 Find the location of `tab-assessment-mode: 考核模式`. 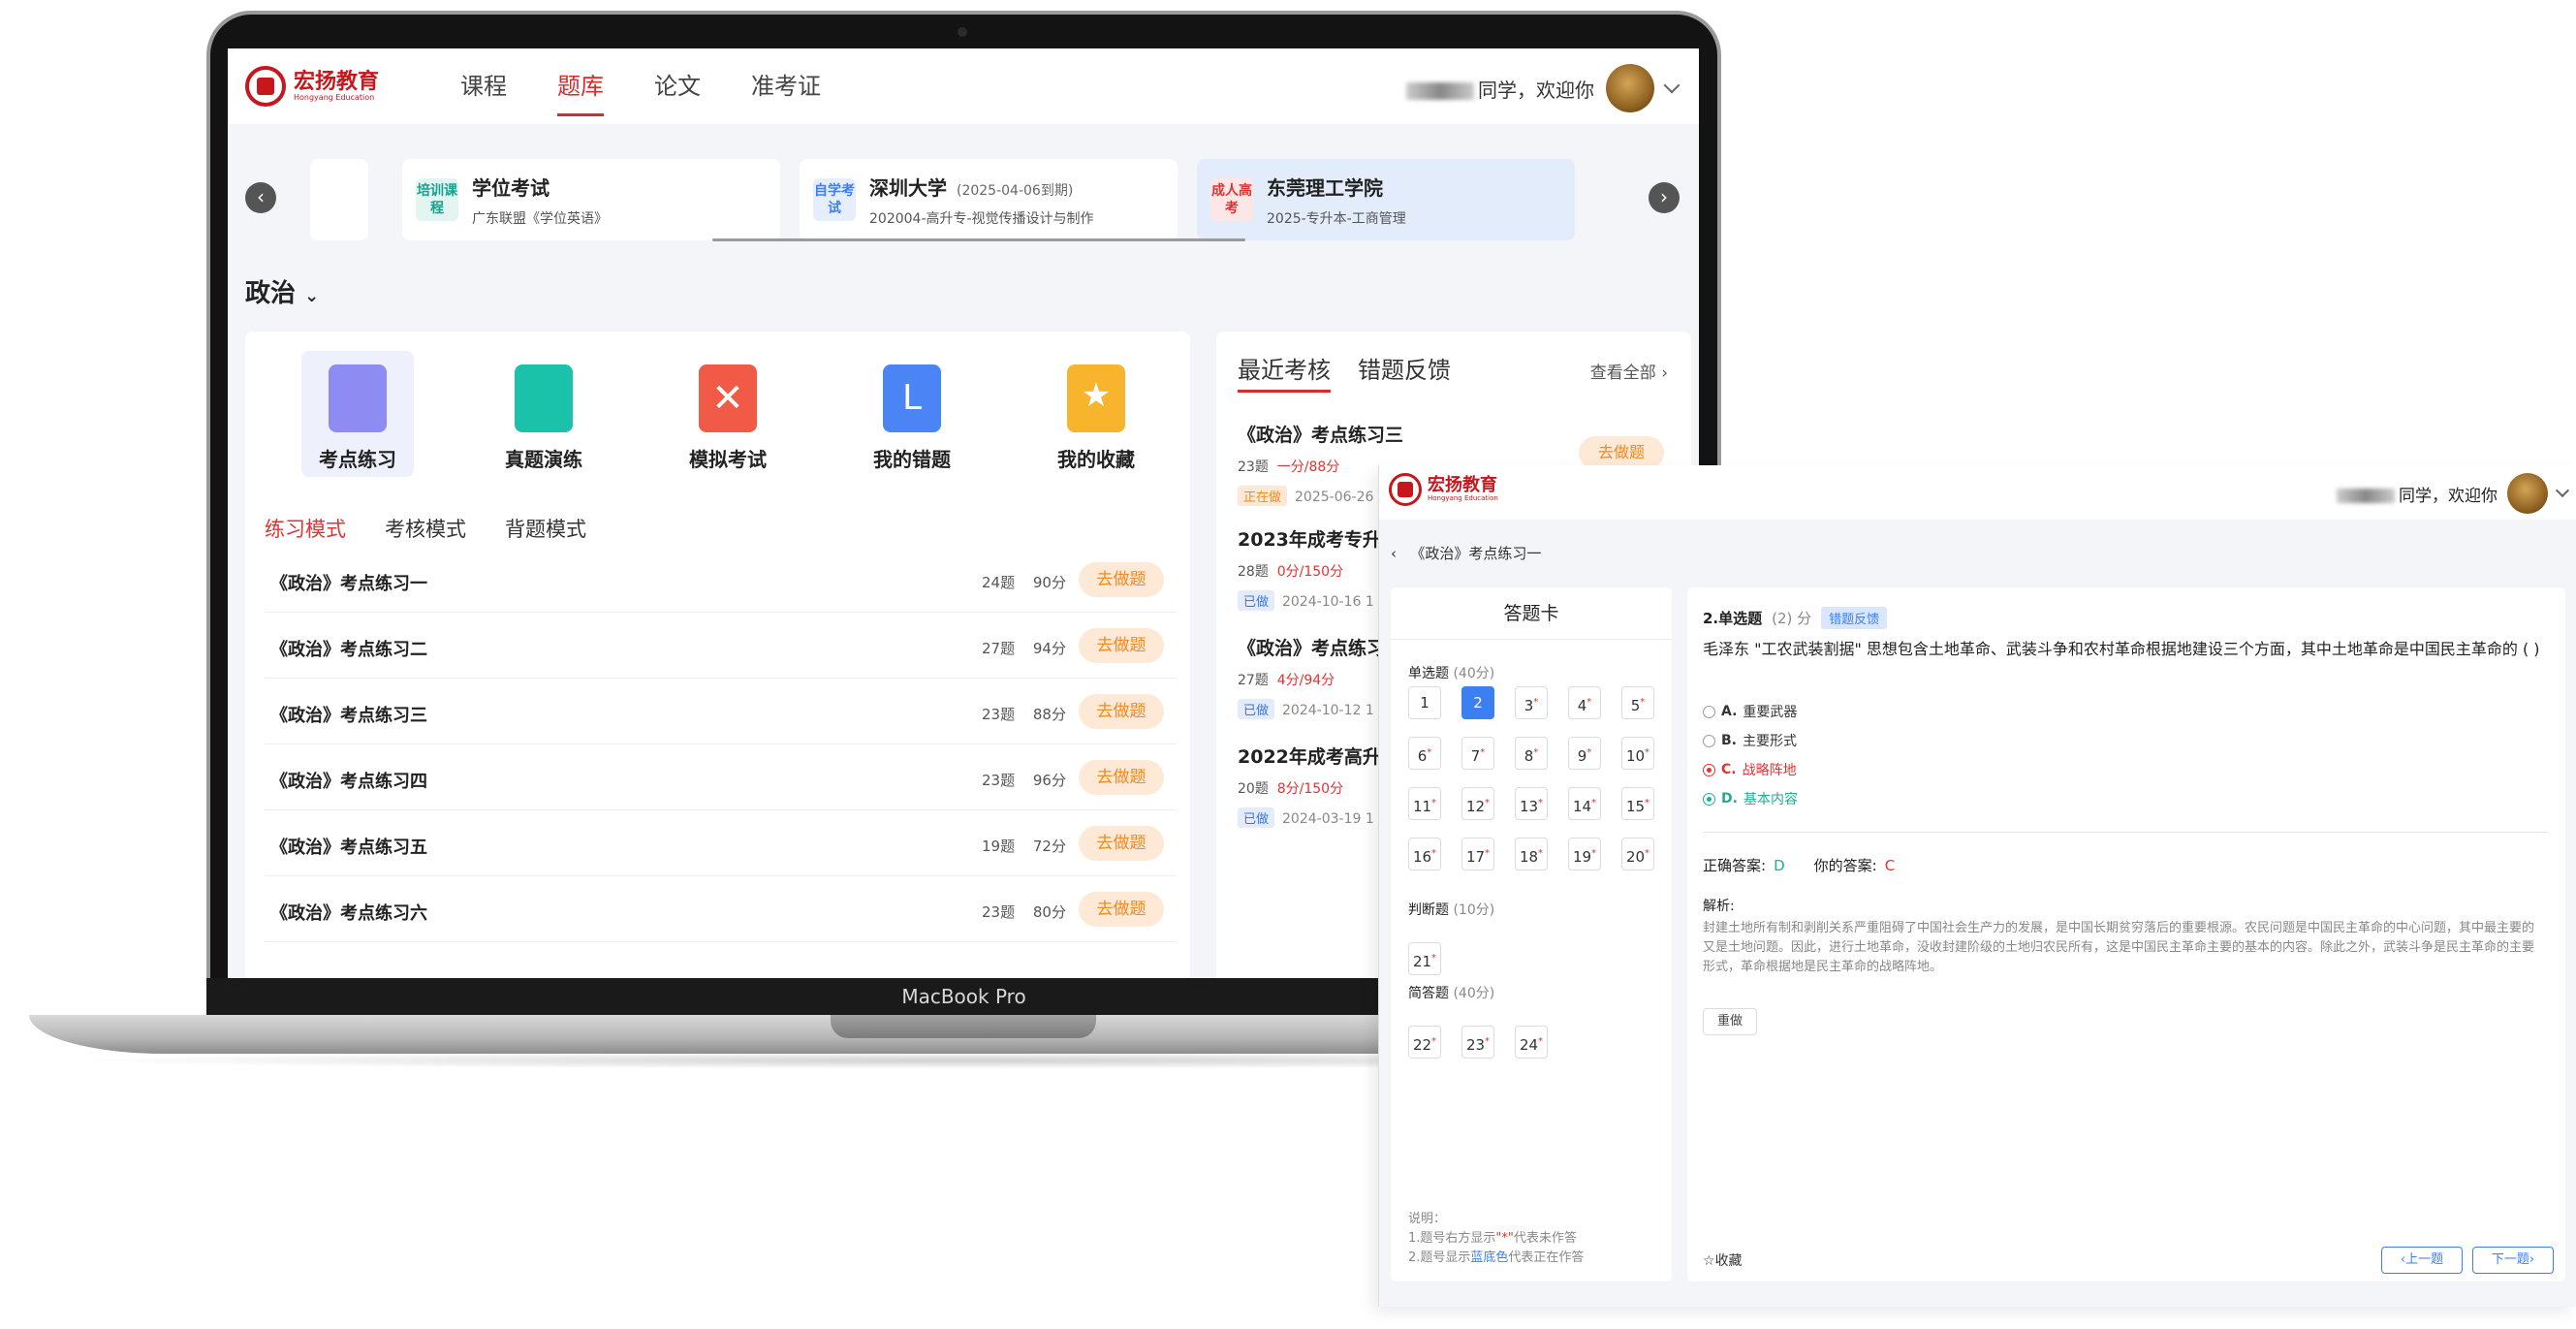

tab-assessment-mode: 考核模式 is located at coordinates (425, 528).